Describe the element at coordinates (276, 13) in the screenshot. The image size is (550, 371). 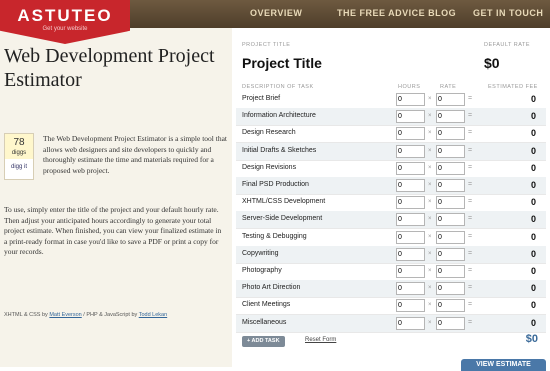
I see `nav-overview: OVERVIEW` at that location.